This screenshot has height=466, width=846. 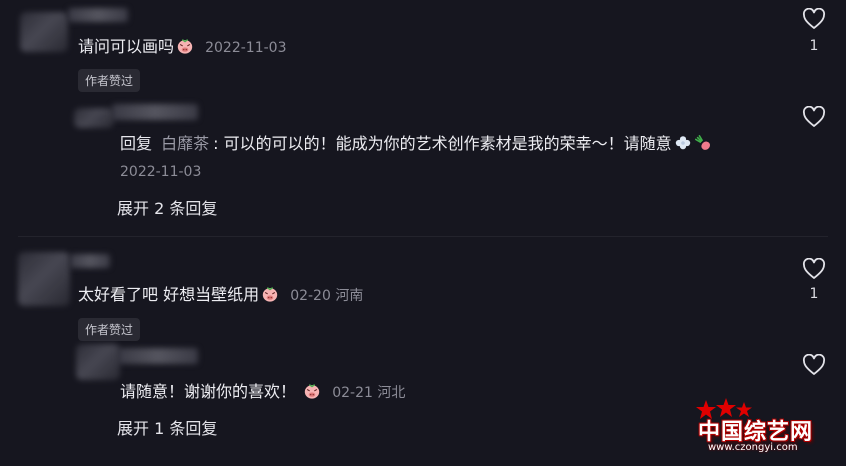 I want to click on reply-date: 2022-11-03, so click(x=161, y=172).